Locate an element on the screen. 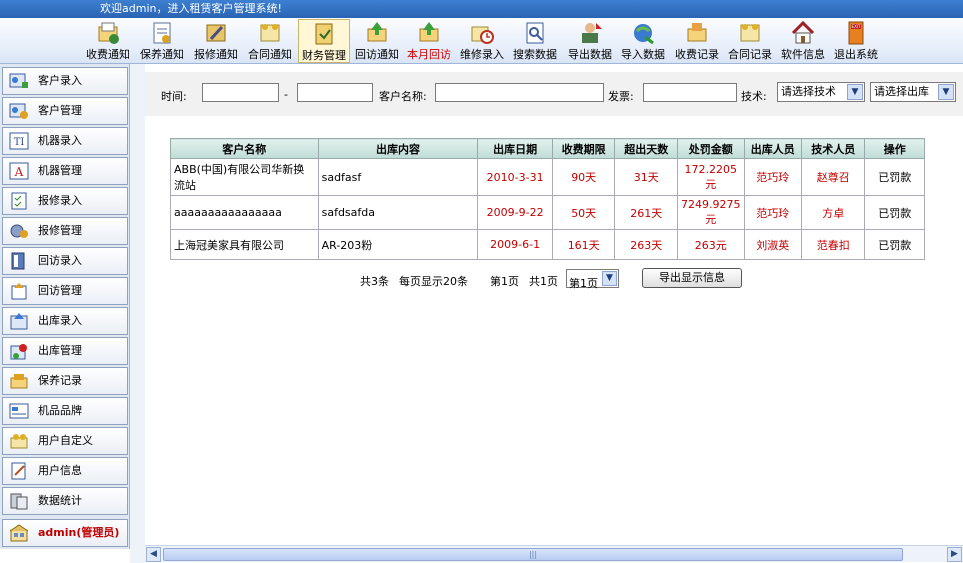  total-count: 共3条 is located at coordinates (374, 281).